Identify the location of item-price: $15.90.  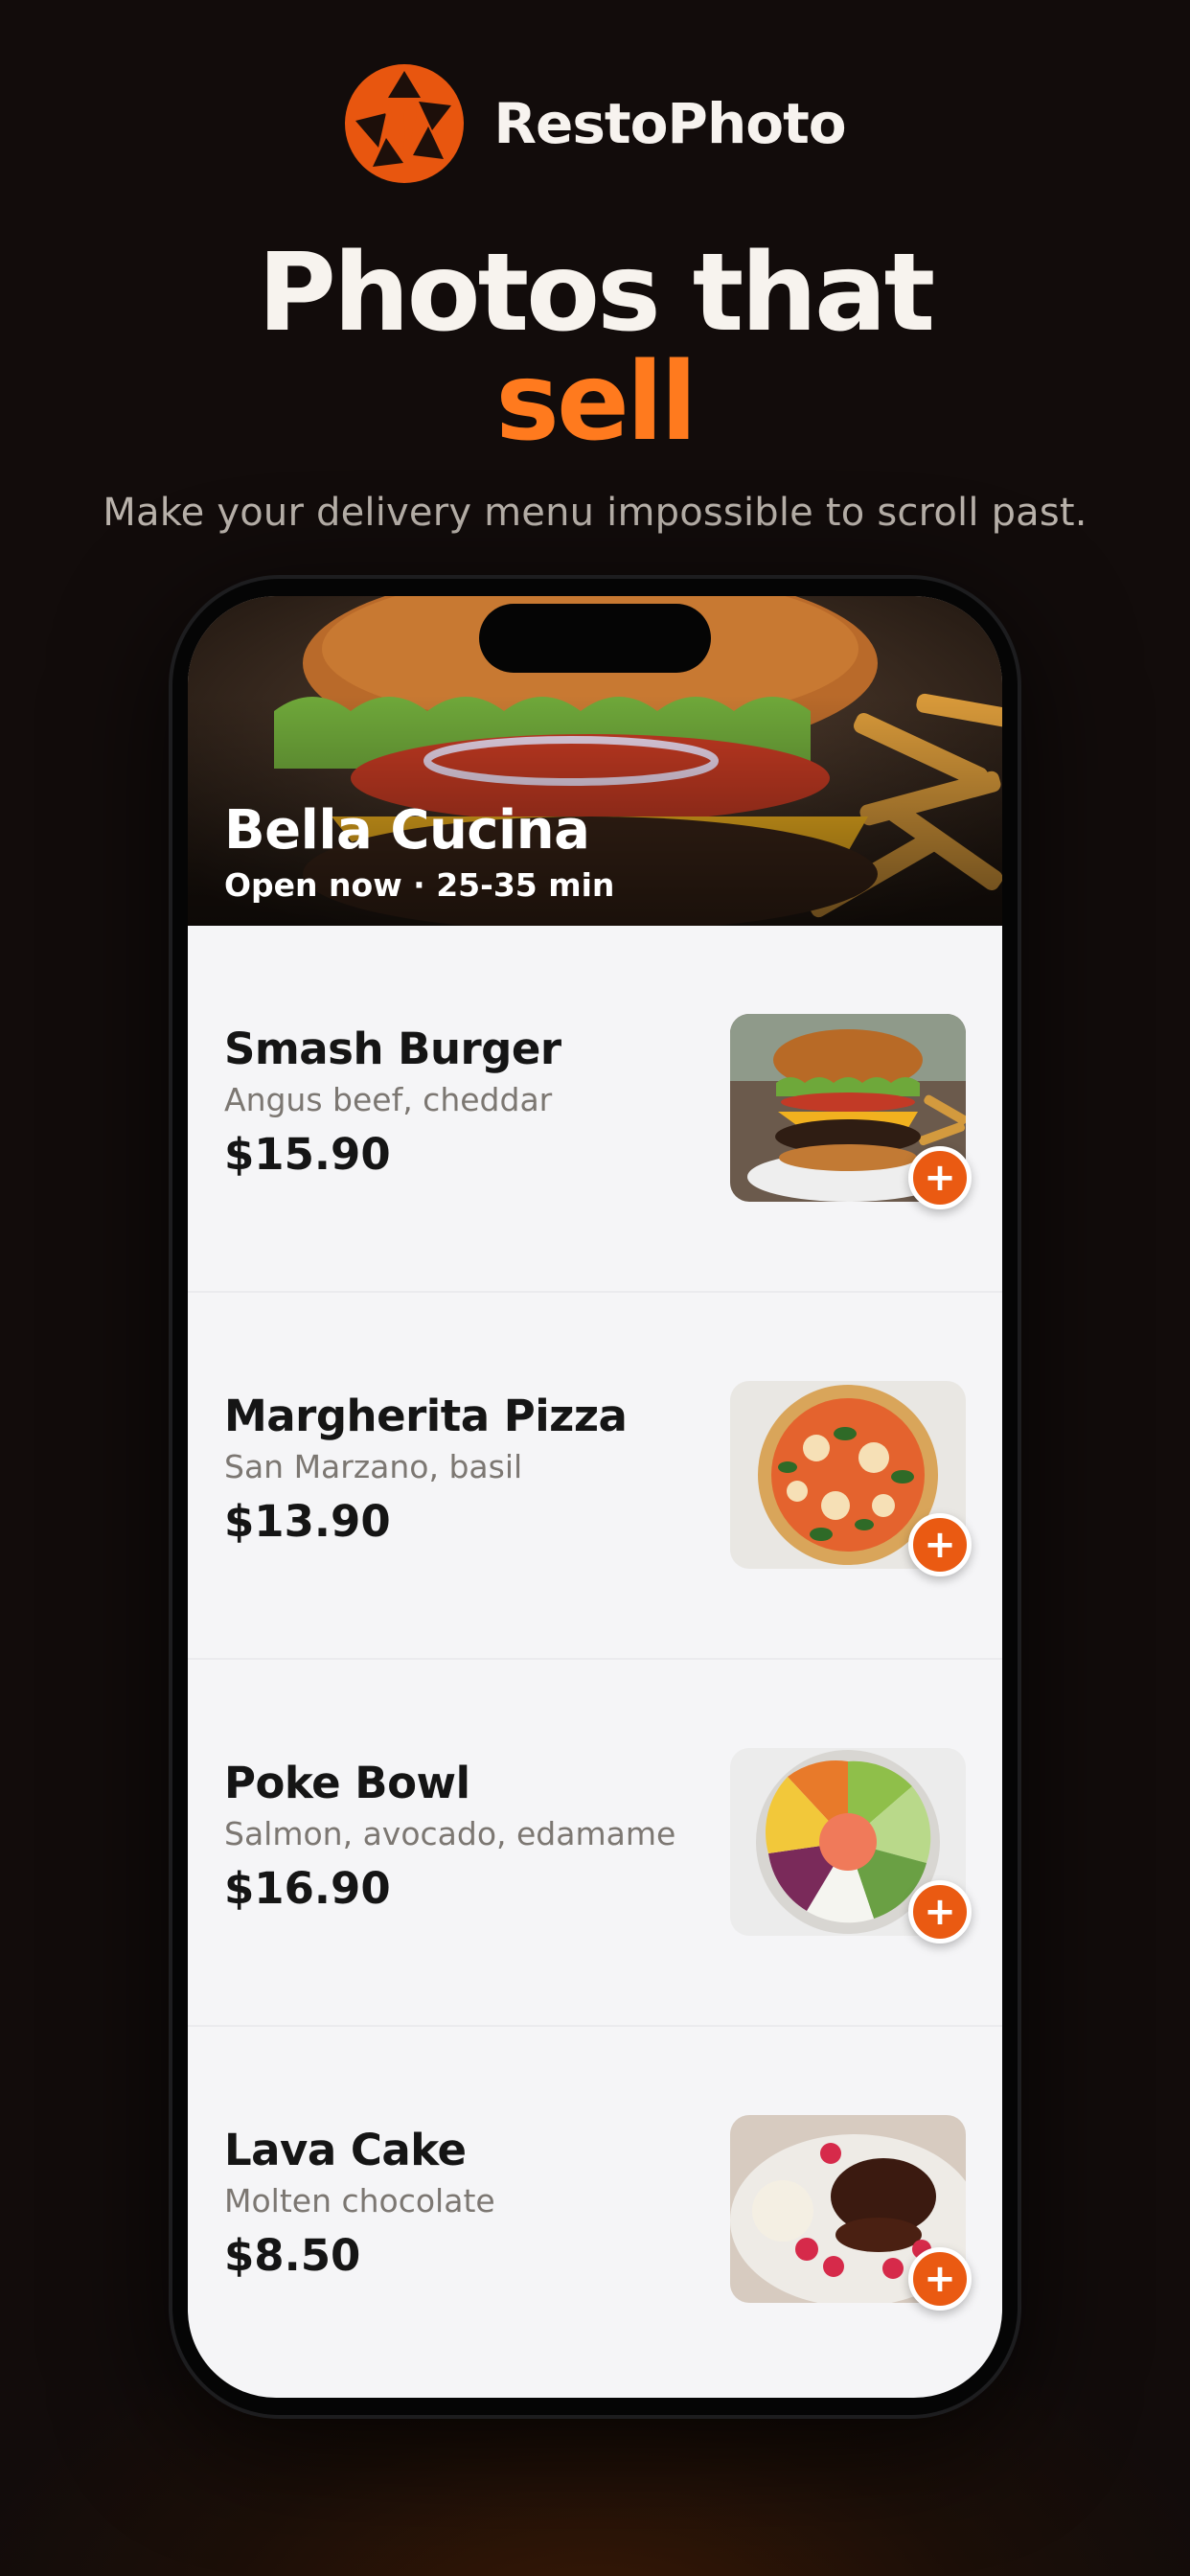
(308, 1154).